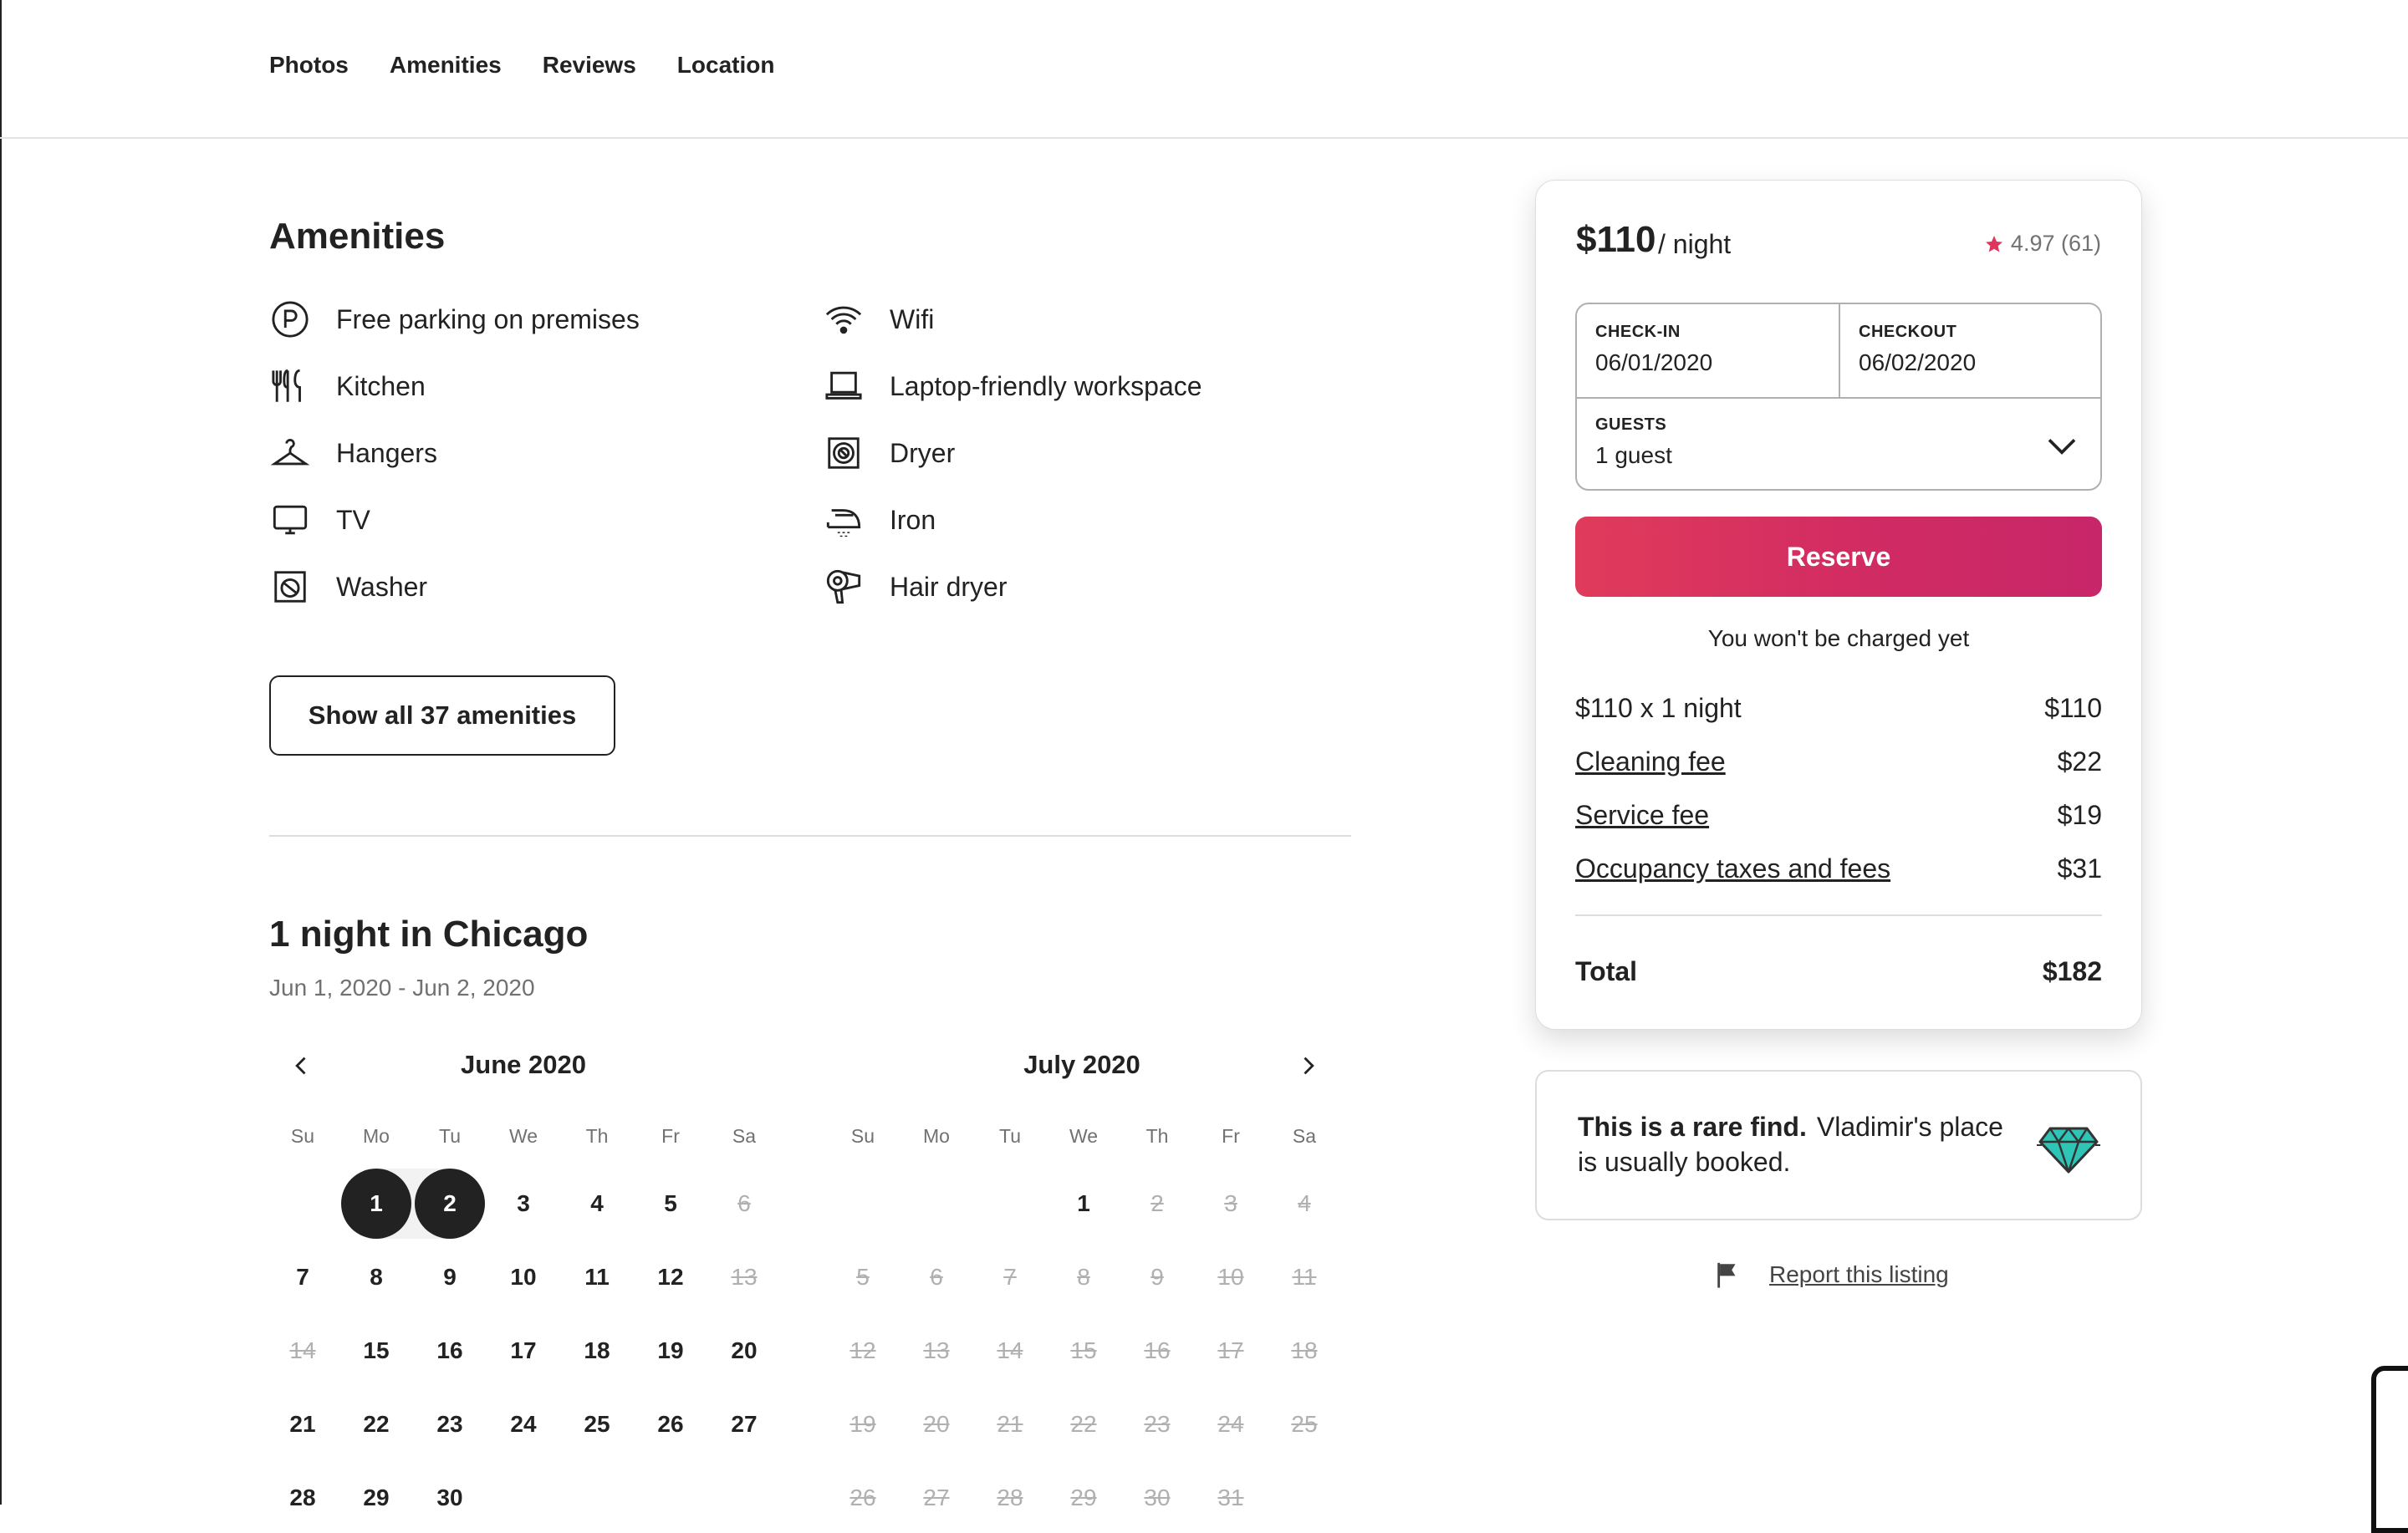 Image resolution: width=2408 pixels, height=1533 pixels. I want to click on nightly-price: $110, so click(1616, 240).